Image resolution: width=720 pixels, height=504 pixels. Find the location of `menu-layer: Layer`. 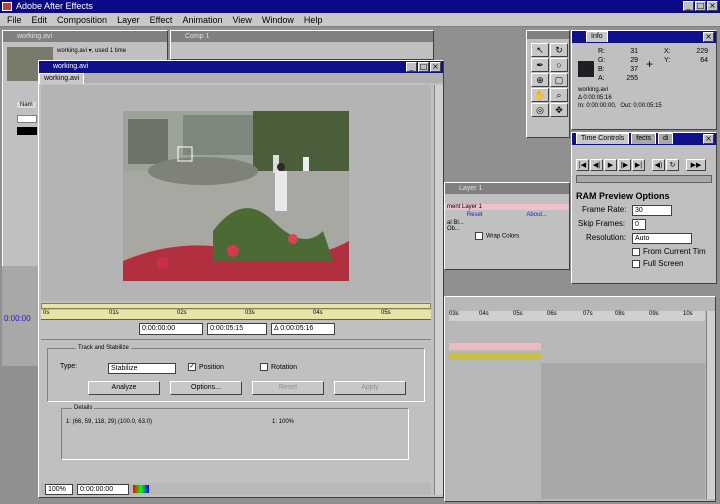

menu-layer: Layer is located at coordinates (128, 19).